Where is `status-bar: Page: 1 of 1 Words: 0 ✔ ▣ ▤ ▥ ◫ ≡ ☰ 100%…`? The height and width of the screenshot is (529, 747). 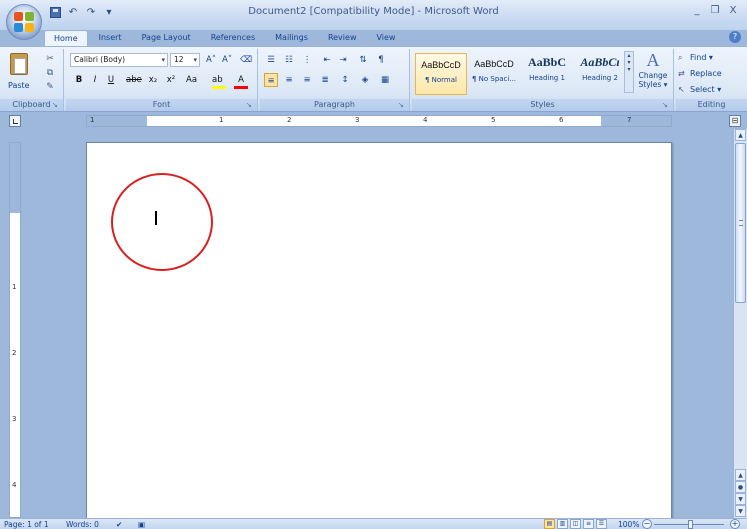
status-bar: Page: 1 of 1 Words: 0 ✔ ▣ ▤ ▥ ◫ ≡ ☰ 100%… is located at coordinates (373, 523).